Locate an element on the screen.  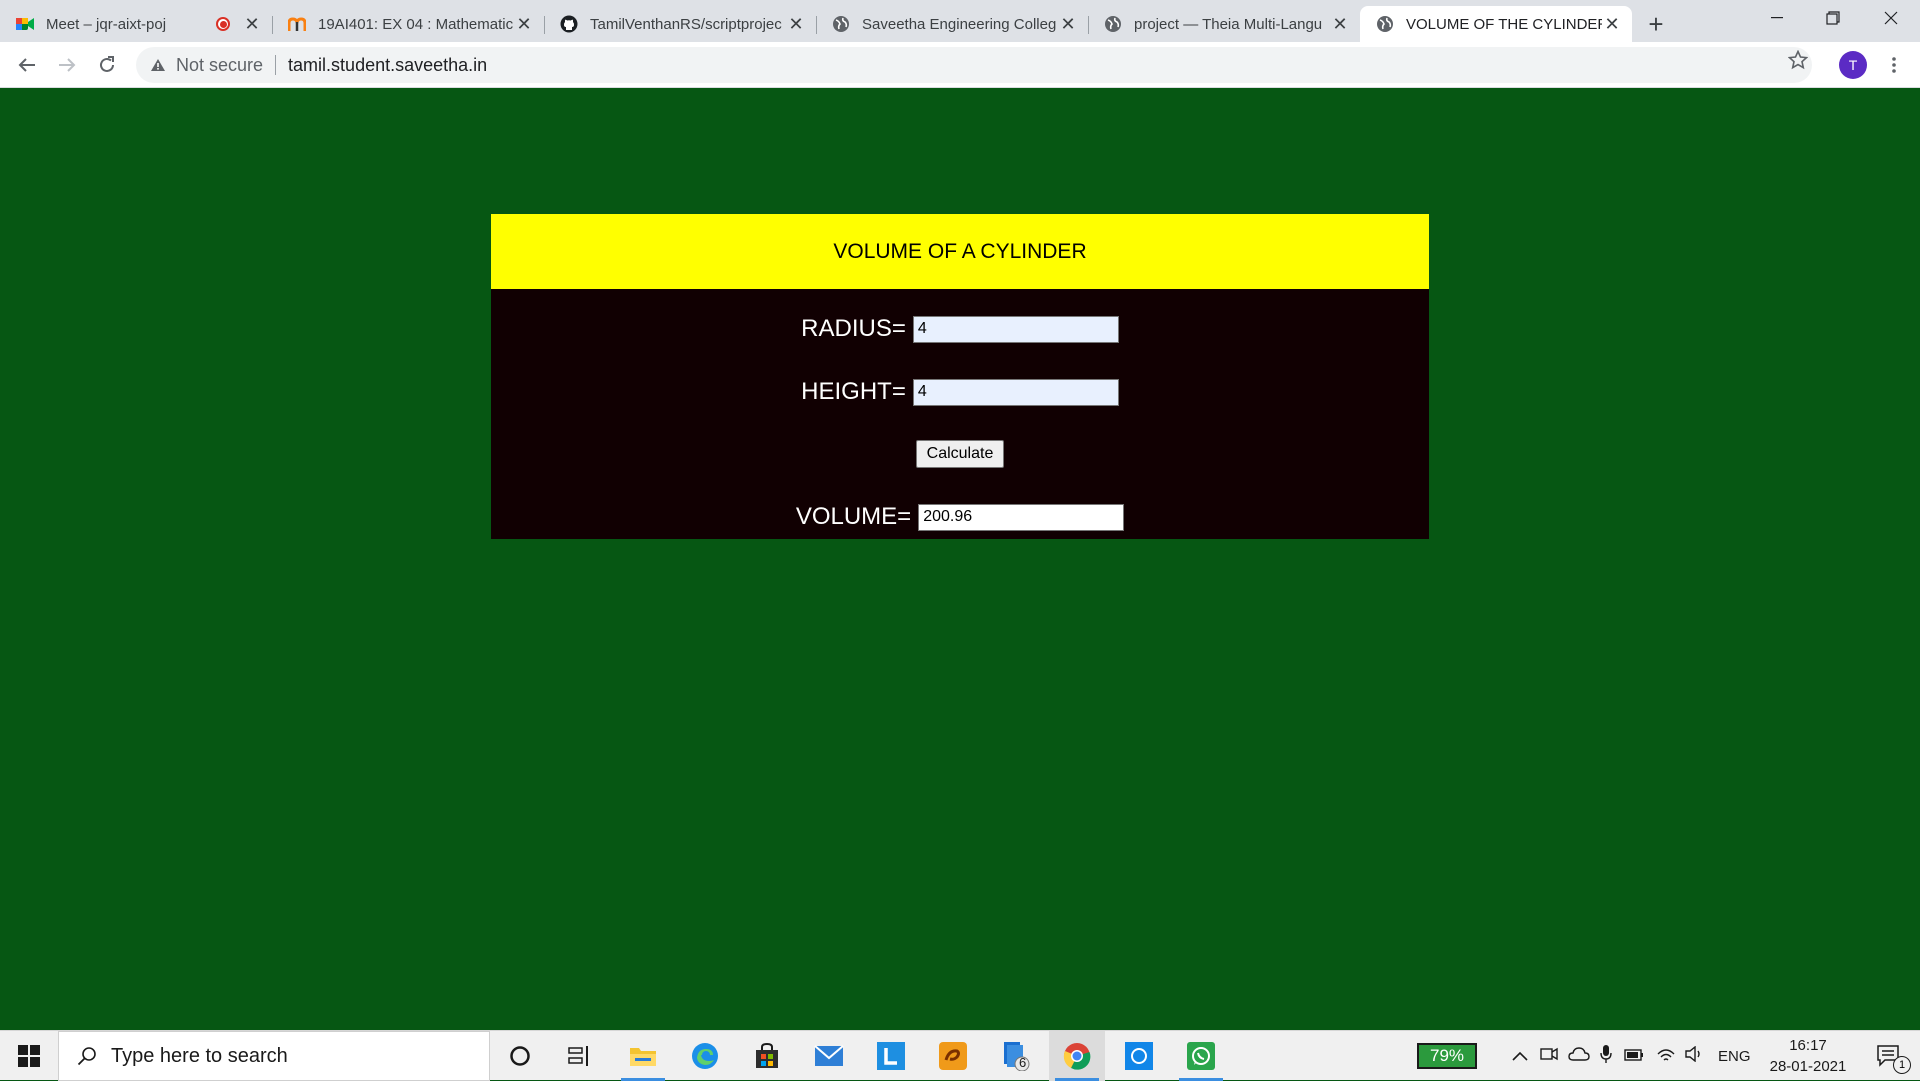
tab-title: Meet – jqr-aixt-poj is located at coordinates (106, 24).